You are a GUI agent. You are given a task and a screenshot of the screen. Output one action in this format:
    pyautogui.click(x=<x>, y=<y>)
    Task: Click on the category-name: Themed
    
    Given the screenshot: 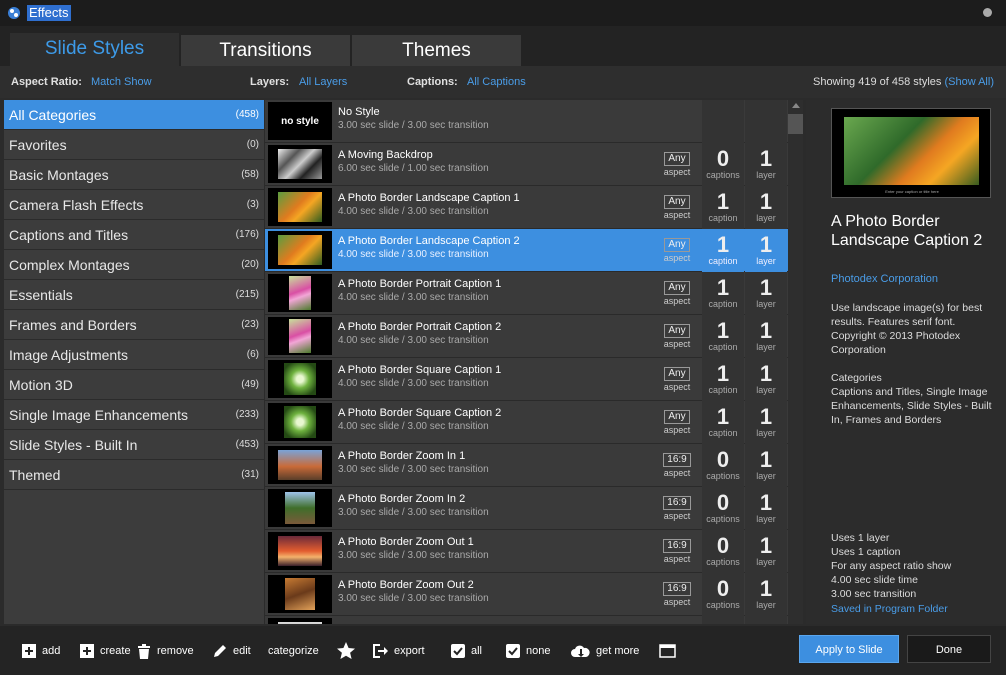 What is the action you would take?
    pyautogui.click(x=35, y=474)
    